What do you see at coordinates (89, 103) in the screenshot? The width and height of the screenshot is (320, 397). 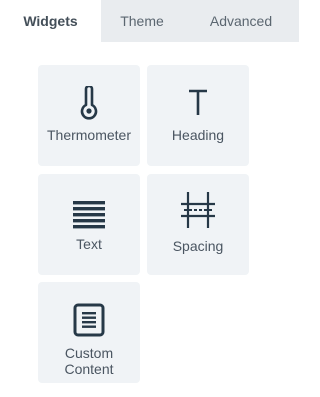 I see `thermometer-icon` at bounding box center [89, 103].